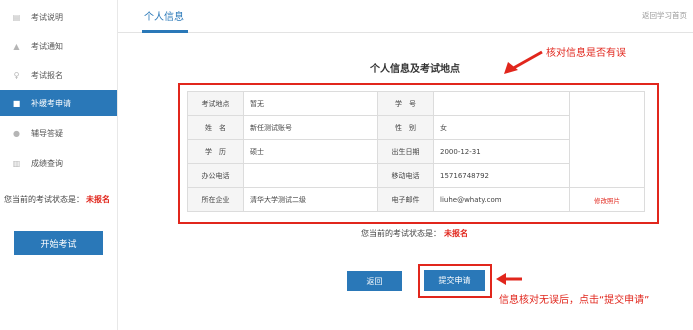 This screenshot has width=693, height=330. I want to click on sidebar-item-tutoring-qa: ● 辅导答疑, so click(58, 133).